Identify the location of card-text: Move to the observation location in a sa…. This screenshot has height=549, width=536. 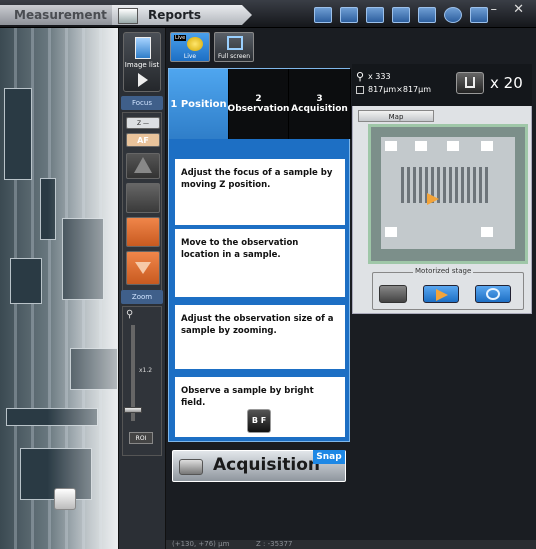
(240, 249).